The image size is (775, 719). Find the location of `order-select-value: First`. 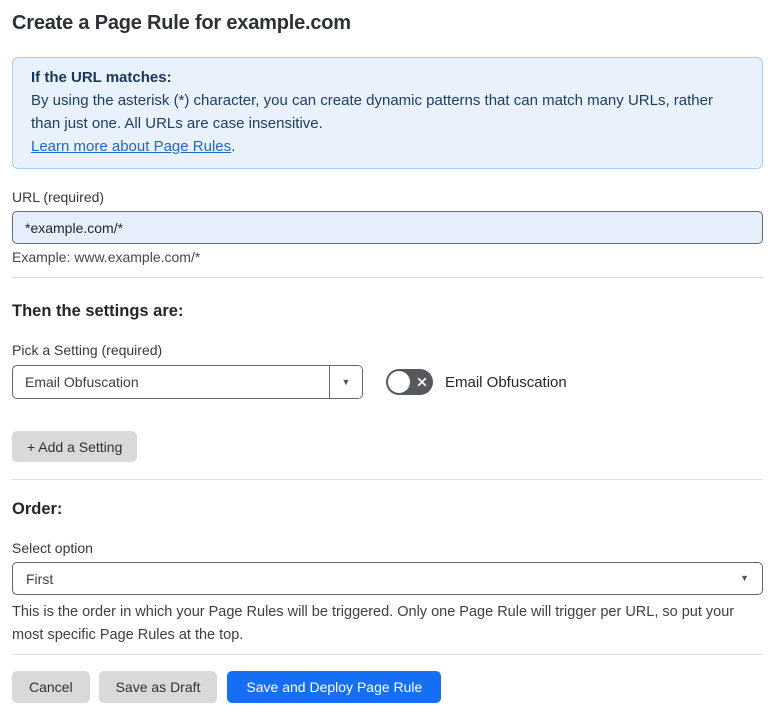

order-select-value: First is located at coordinates (40, 578).